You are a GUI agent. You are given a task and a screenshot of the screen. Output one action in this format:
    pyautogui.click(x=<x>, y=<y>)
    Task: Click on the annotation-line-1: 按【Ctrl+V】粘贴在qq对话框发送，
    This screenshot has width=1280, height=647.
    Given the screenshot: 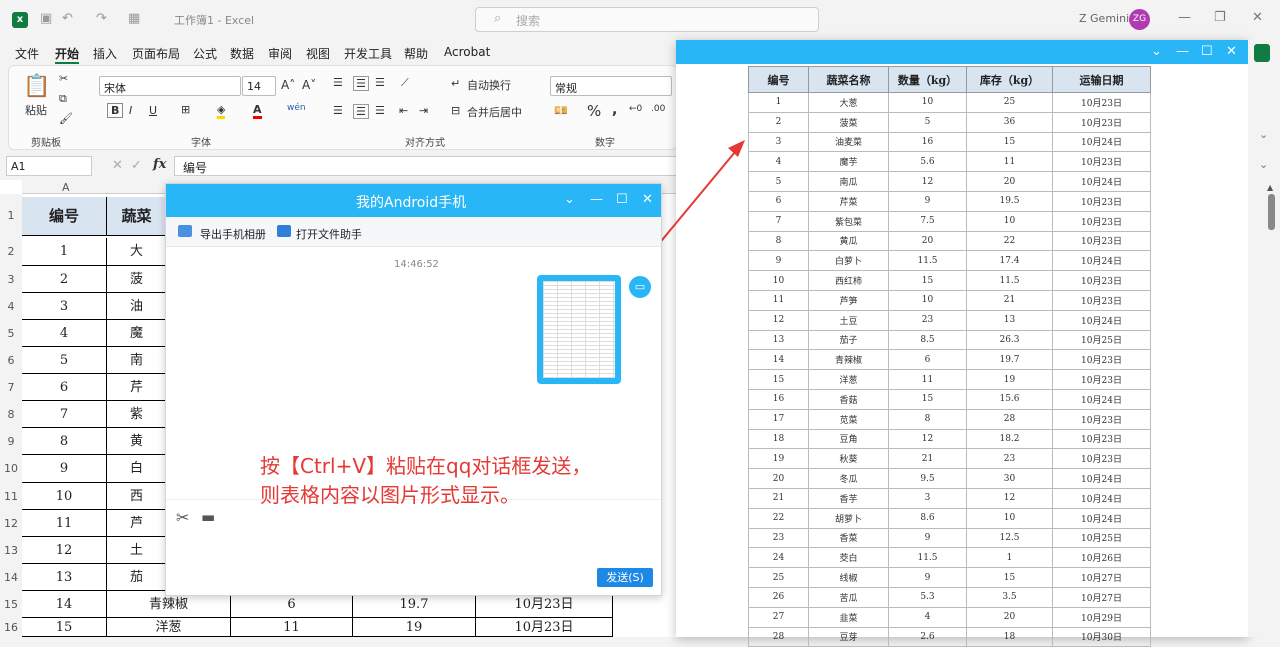 What is the action you would take?
    pyautogui.click(x=426, y=466)
    